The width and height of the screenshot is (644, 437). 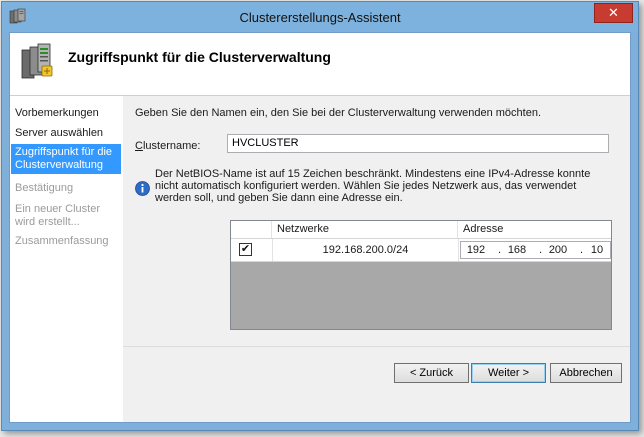 I want to click on cluster-name-label-accesskey: C, so click(x=139, y=146).